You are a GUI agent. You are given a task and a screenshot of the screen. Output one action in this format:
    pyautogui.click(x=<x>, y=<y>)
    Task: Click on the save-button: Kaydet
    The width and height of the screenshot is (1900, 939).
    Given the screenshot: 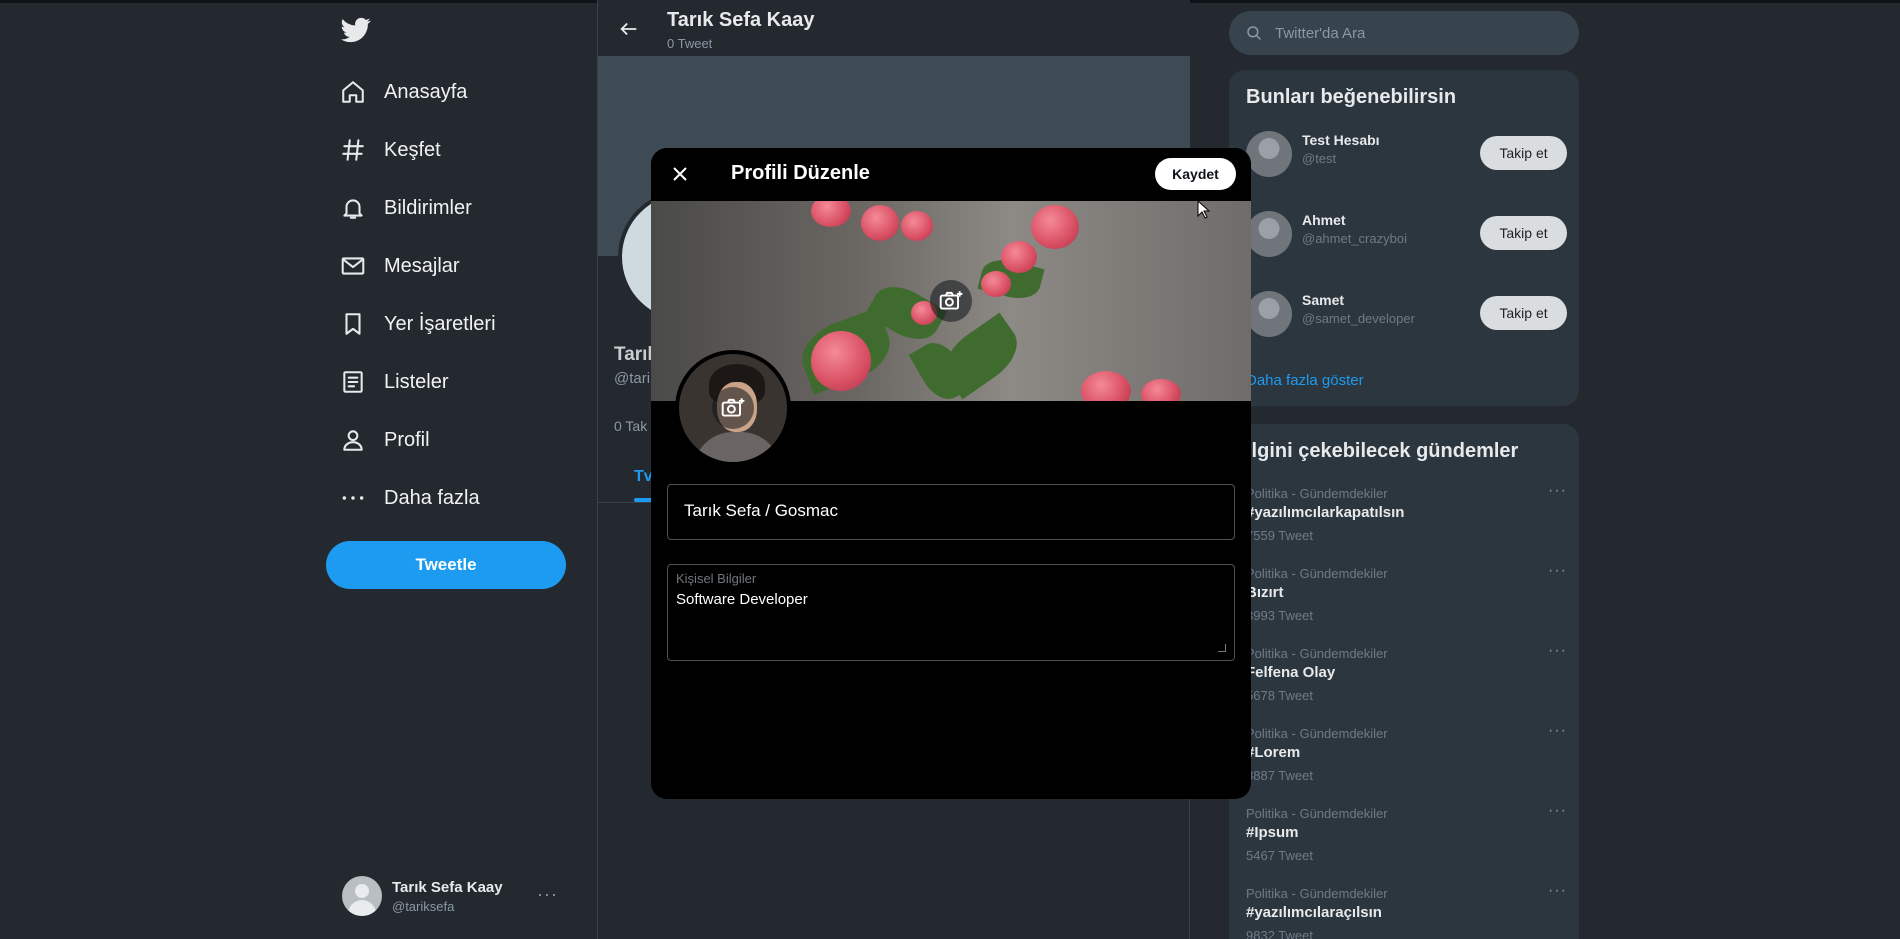 What is the action you would take?
    pyautogui.click(x=1195, y=174)
    